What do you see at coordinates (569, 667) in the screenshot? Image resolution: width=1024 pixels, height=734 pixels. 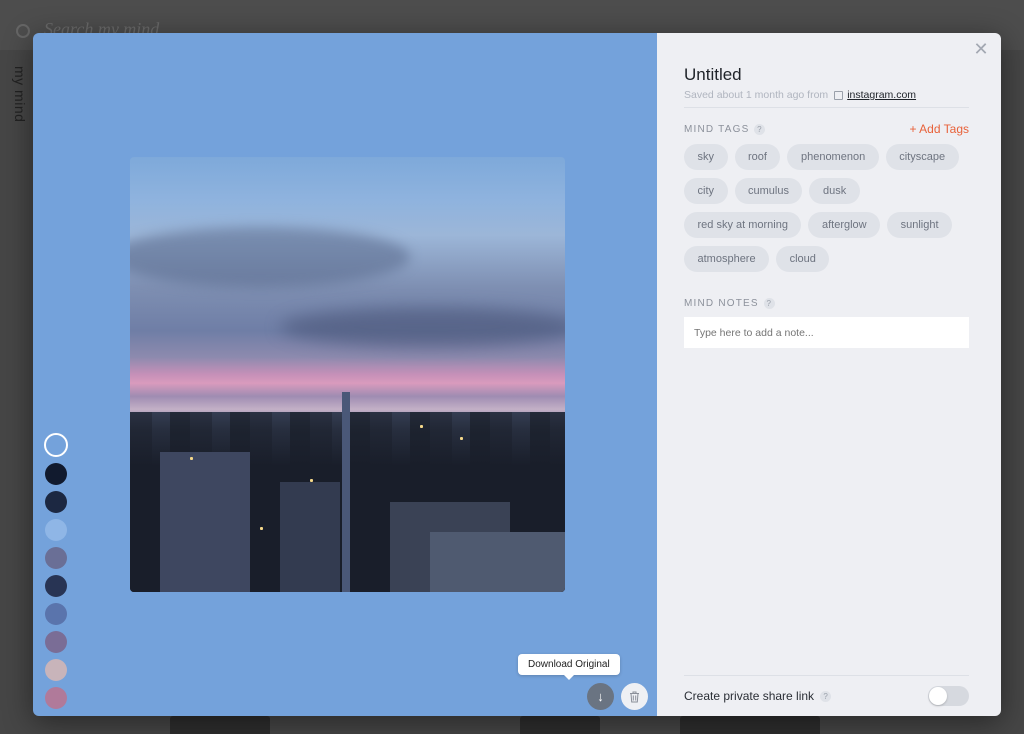 I see `download-tooltip: Download Original` at bounding box center [569, 667].